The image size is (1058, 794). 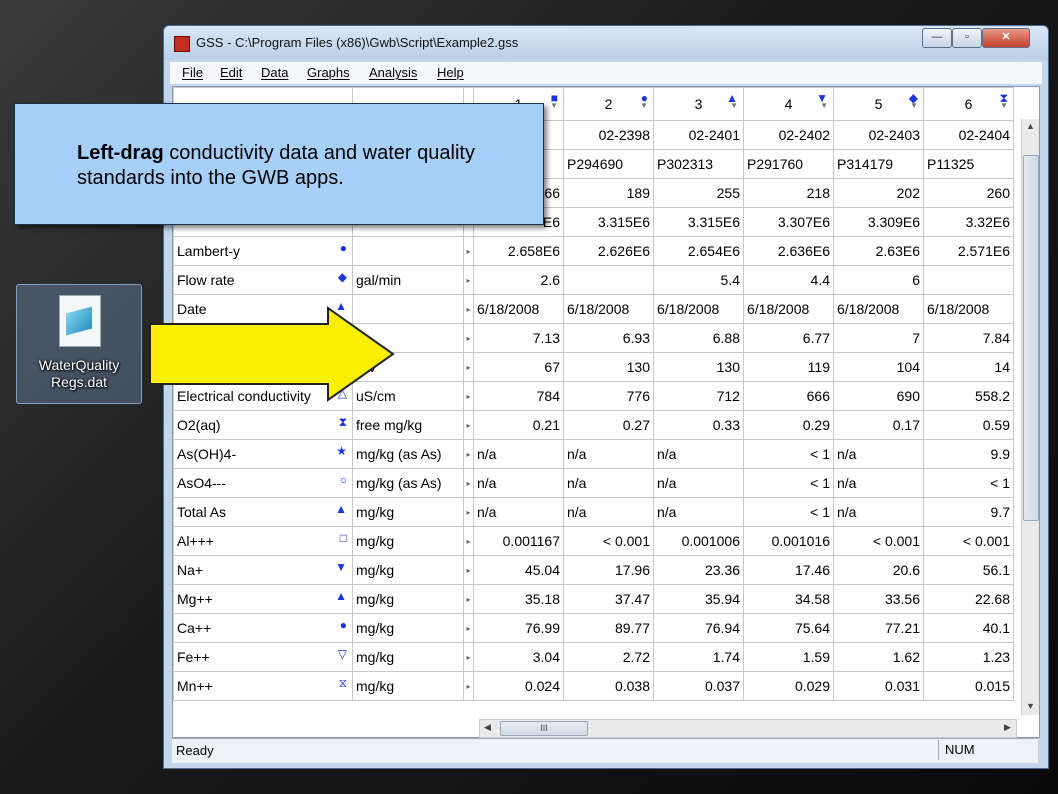 I want to click on data-cell: 89.77, so click(x=608, y=628).